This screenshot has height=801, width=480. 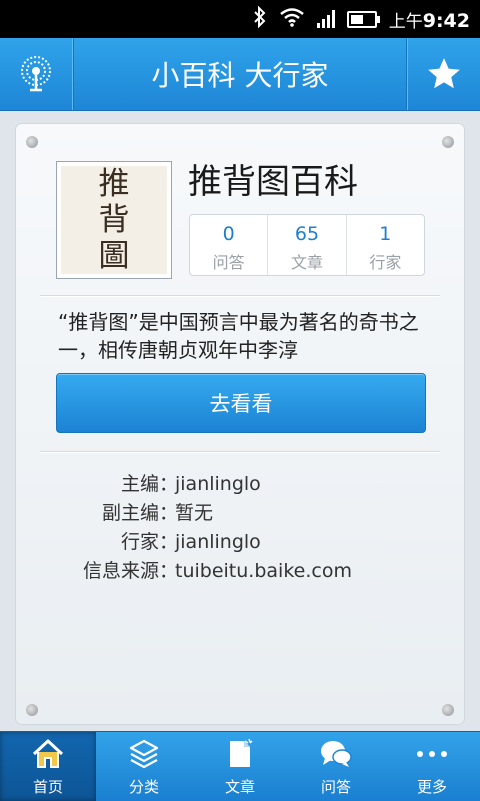 I want to click on stats-bar: 0 问答 65 文章 1 行家, so click(x=307, y=245).